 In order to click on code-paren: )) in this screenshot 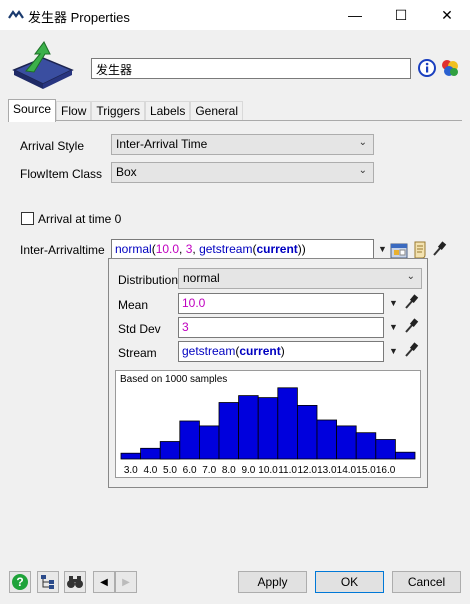, I will do `click(301, 249)`.